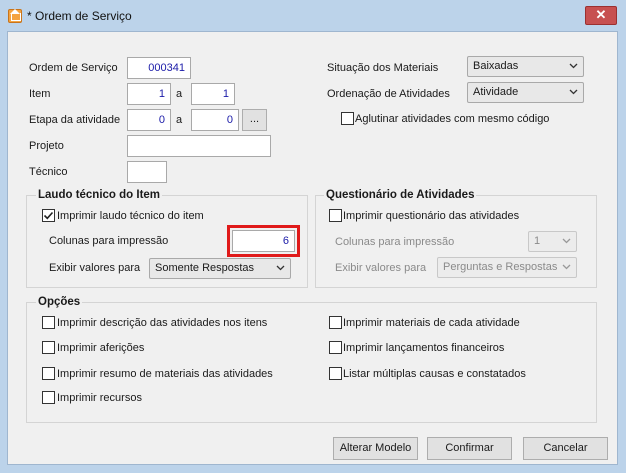 The image size is (626, 473). Describe the element at coordinates (400, 195) in the screenshot. I see `questionario-group-title: Questionário de Atividades` at that location.